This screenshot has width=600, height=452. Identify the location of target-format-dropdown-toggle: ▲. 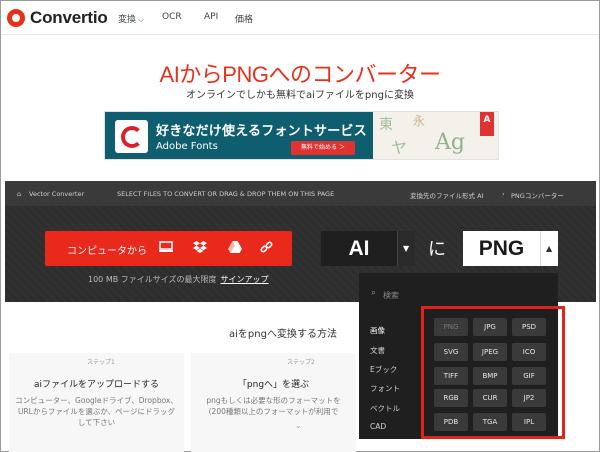
(549, 248).